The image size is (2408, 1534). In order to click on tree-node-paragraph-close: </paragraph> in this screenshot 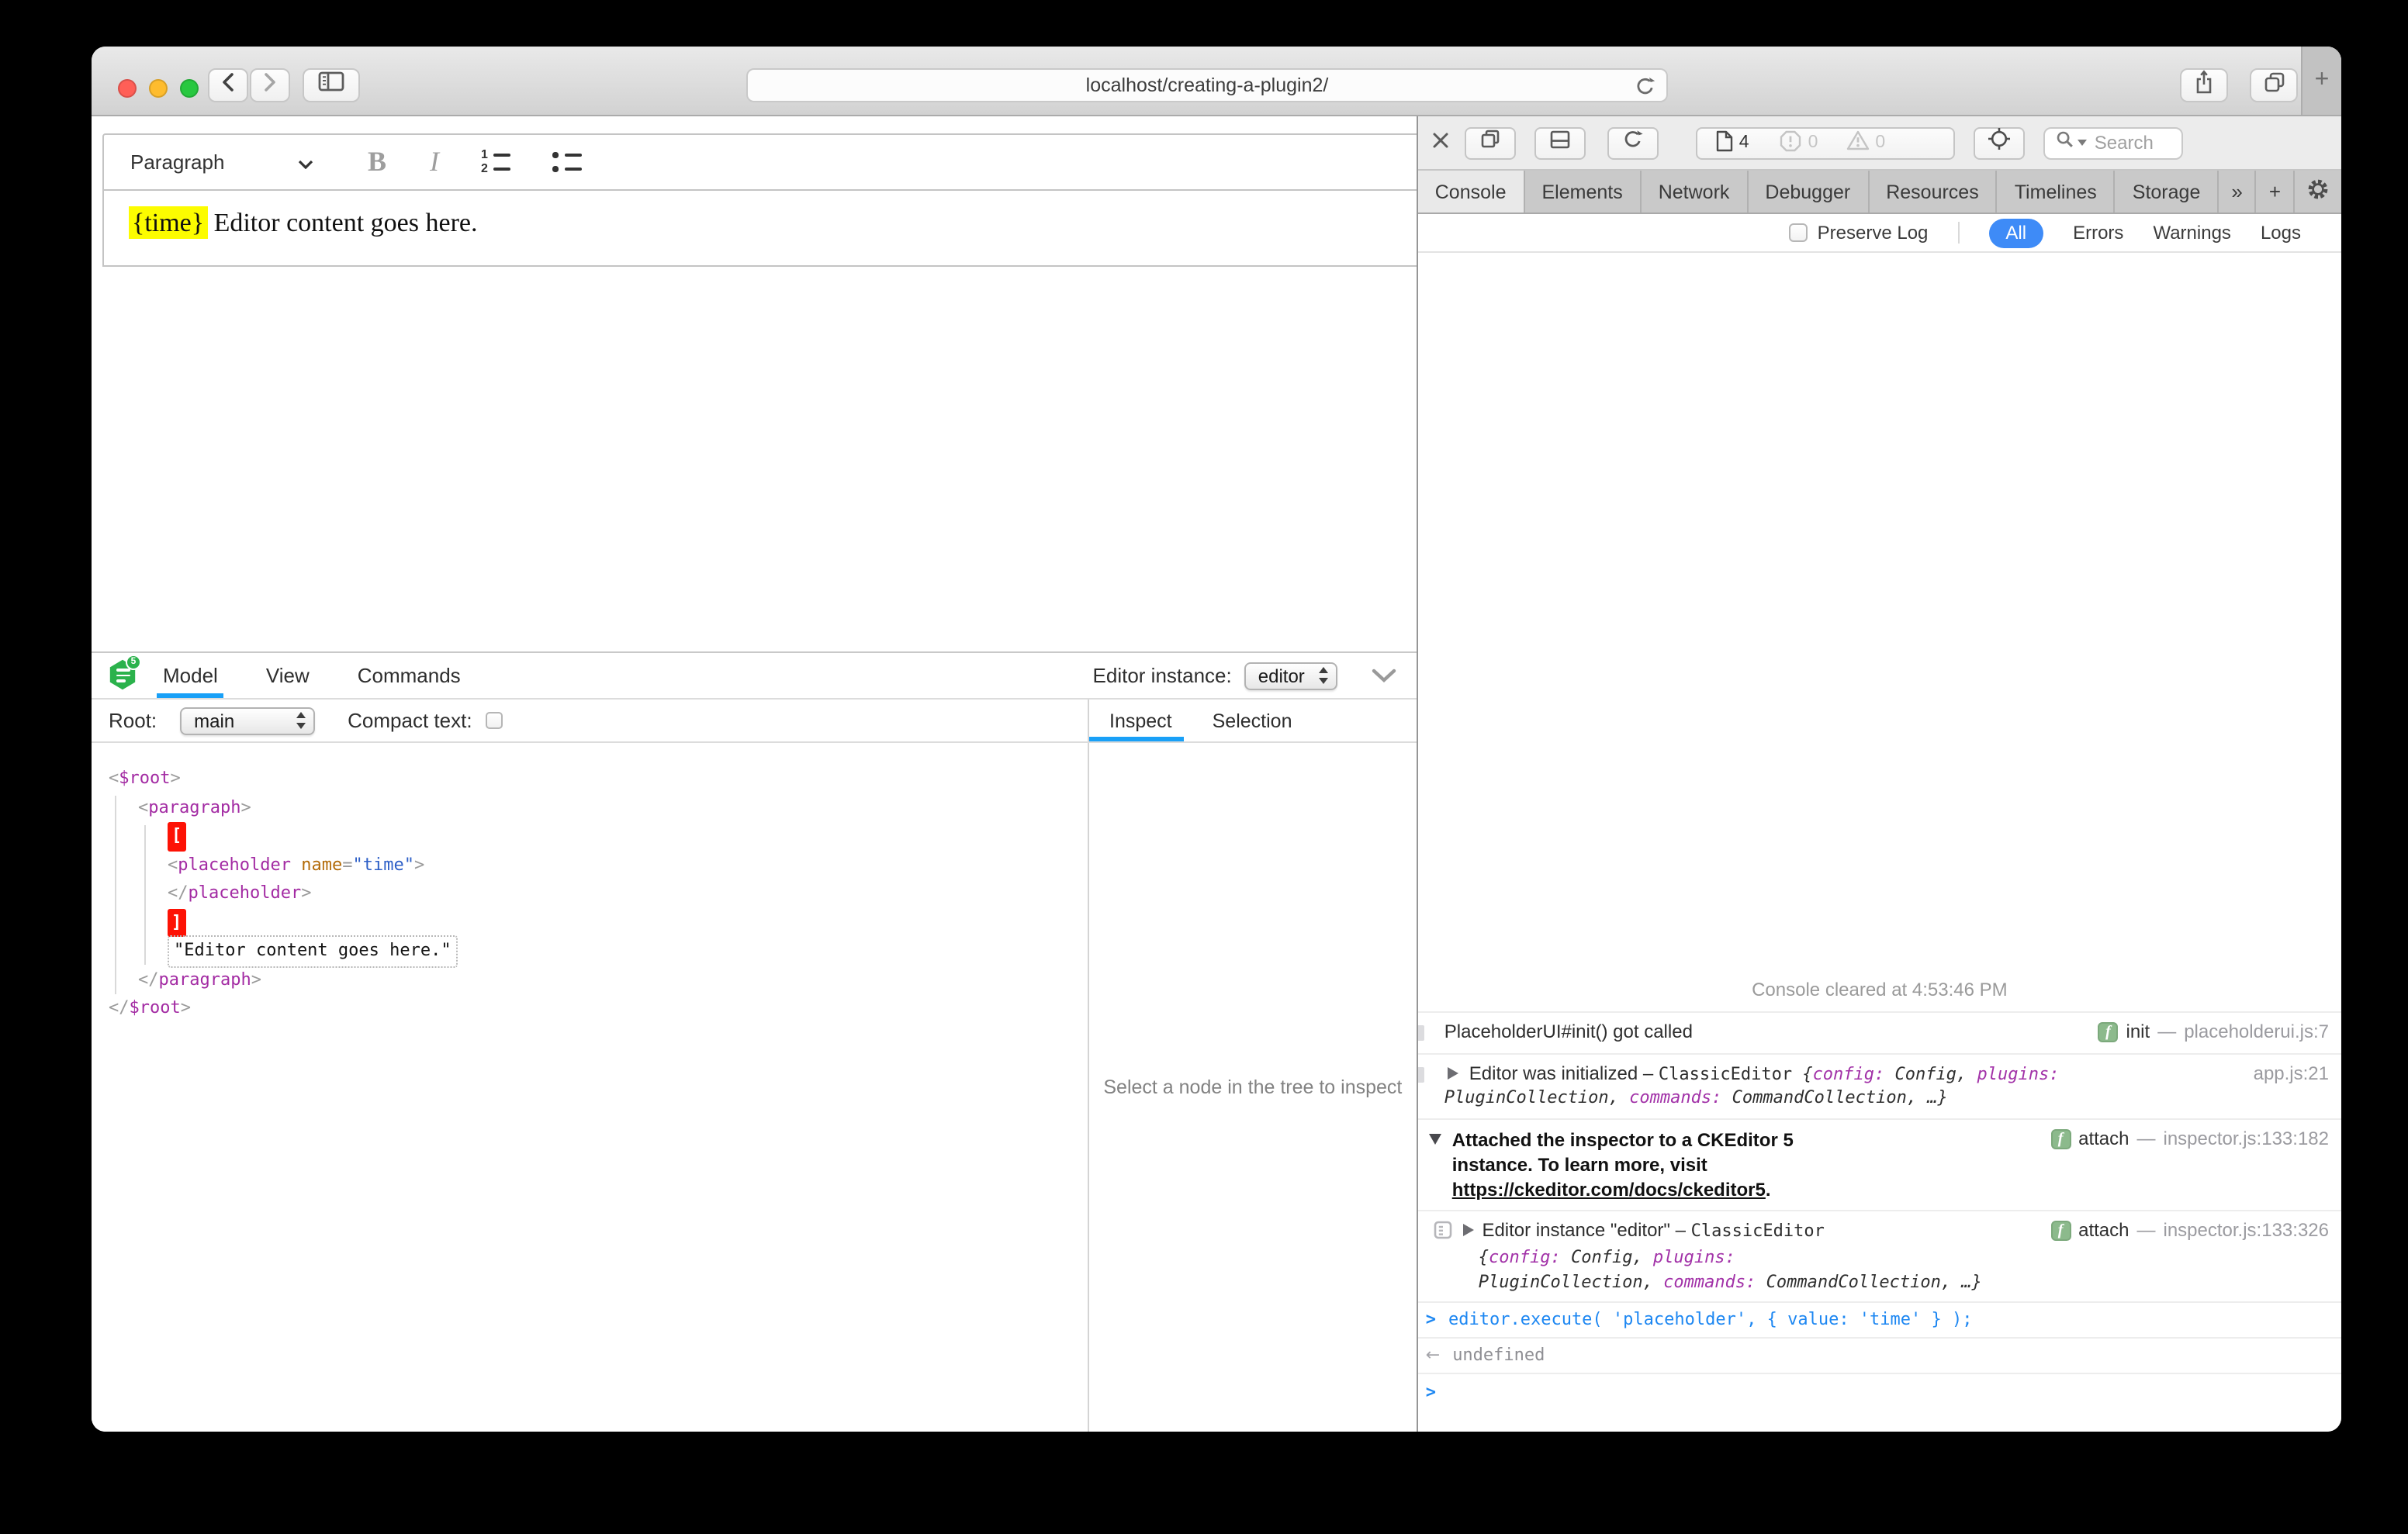, I will do `click(590, 980)`.